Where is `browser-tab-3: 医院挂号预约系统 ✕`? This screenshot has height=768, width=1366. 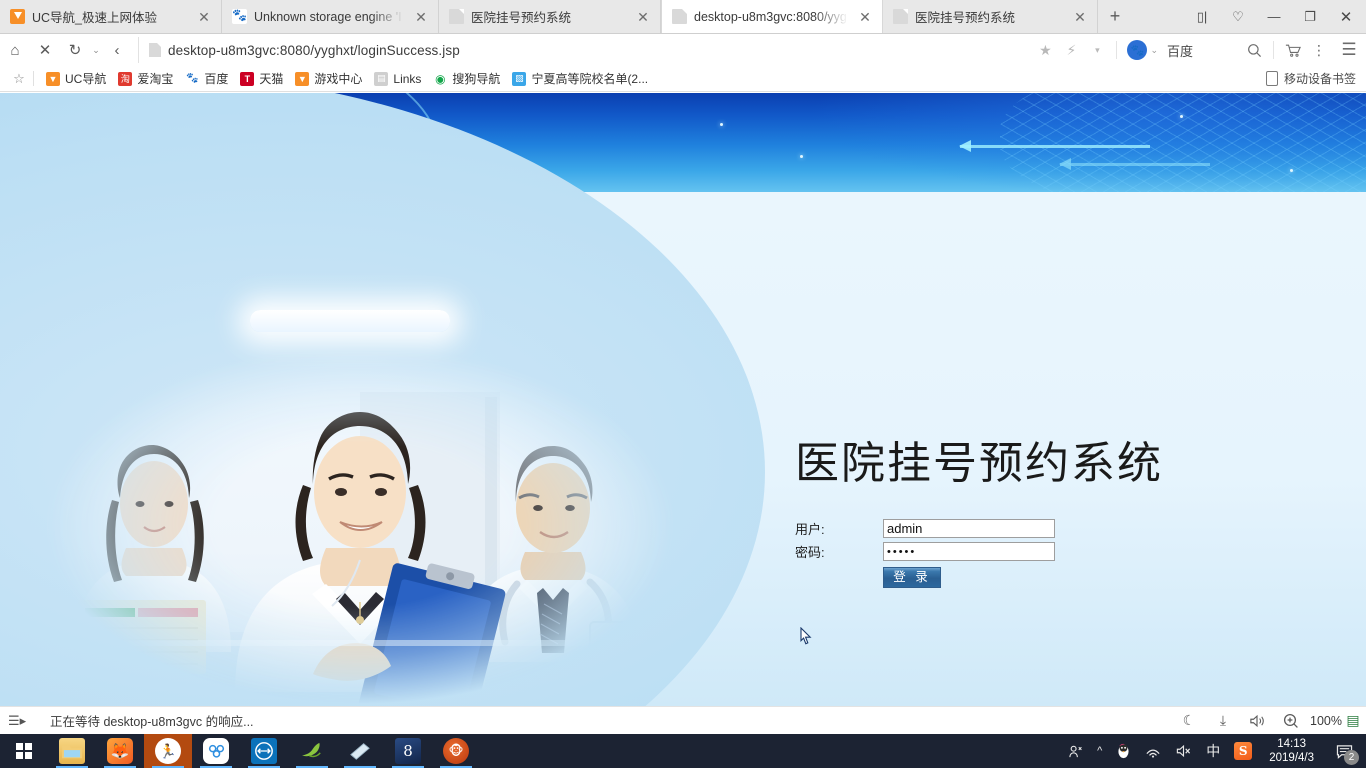 browser-tab-3: 医院挂号预约系统 ✕ is located at coordinates (550, 16).